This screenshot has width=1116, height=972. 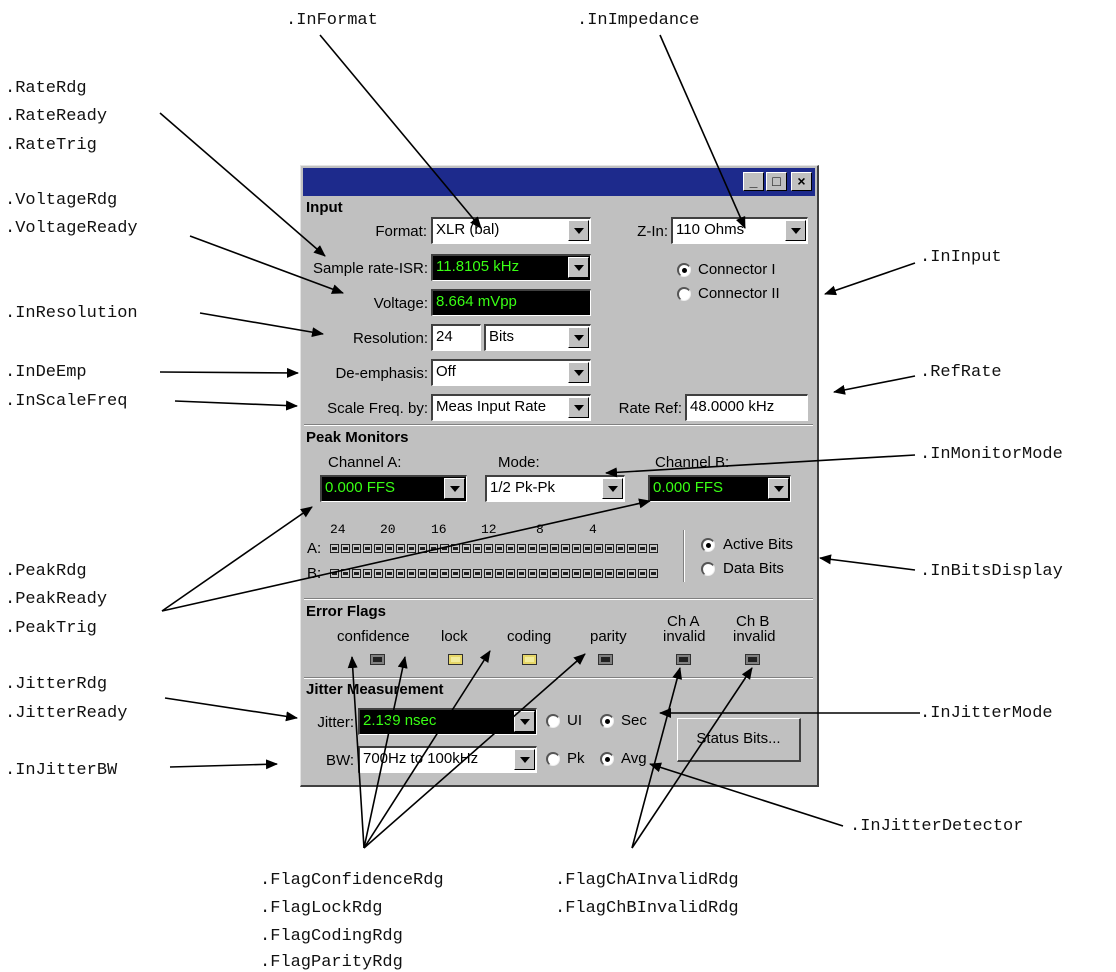 What do you see at coordinates (56, 116) in the screenshot?
I see `callout-rate-ready: .RateReady` at bounding box center [56, 116].